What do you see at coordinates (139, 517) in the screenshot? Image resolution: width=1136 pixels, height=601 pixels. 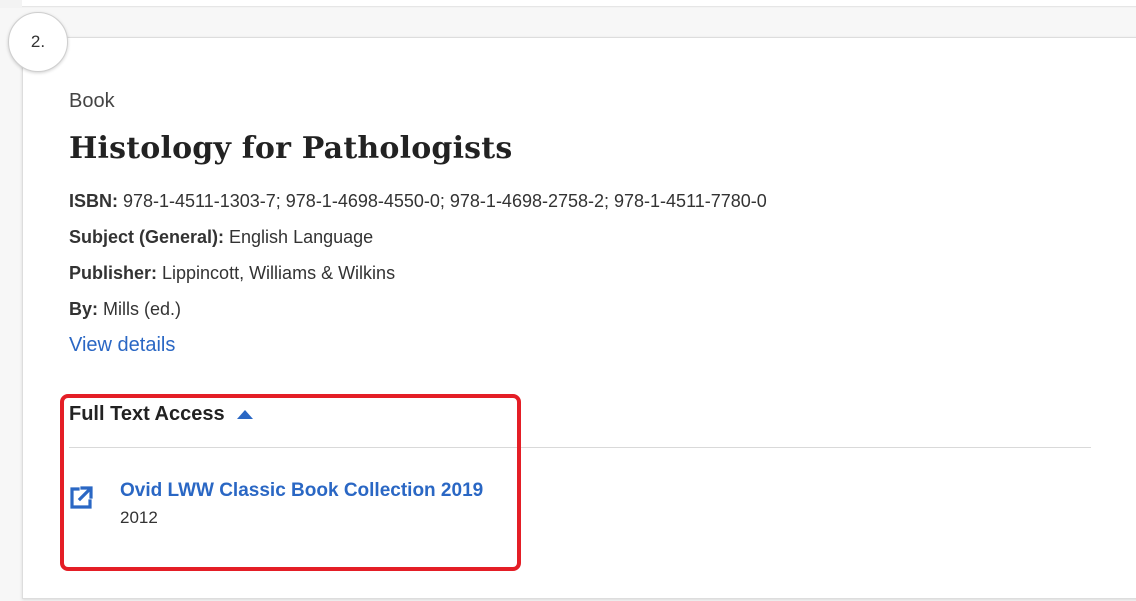 I see `source-year: 2012` at bounding box center [139, 517].